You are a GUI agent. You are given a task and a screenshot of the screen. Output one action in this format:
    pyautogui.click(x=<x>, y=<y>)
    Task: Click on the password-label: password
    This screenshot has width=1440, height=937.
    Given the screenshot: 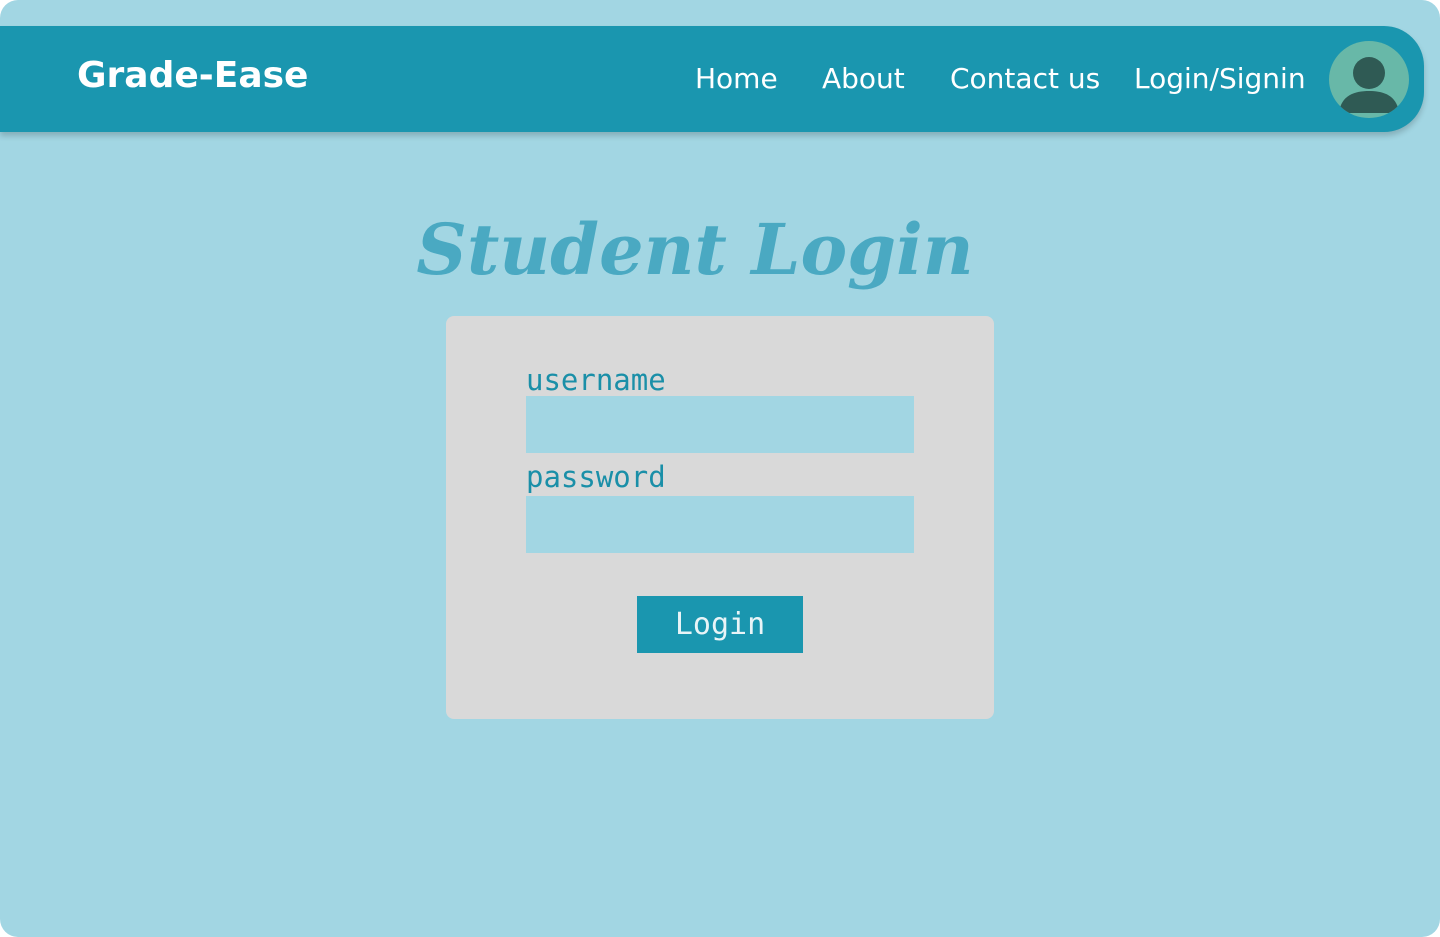 What is the action you would take?
    pyautogui.click(x=596, y=477)
    